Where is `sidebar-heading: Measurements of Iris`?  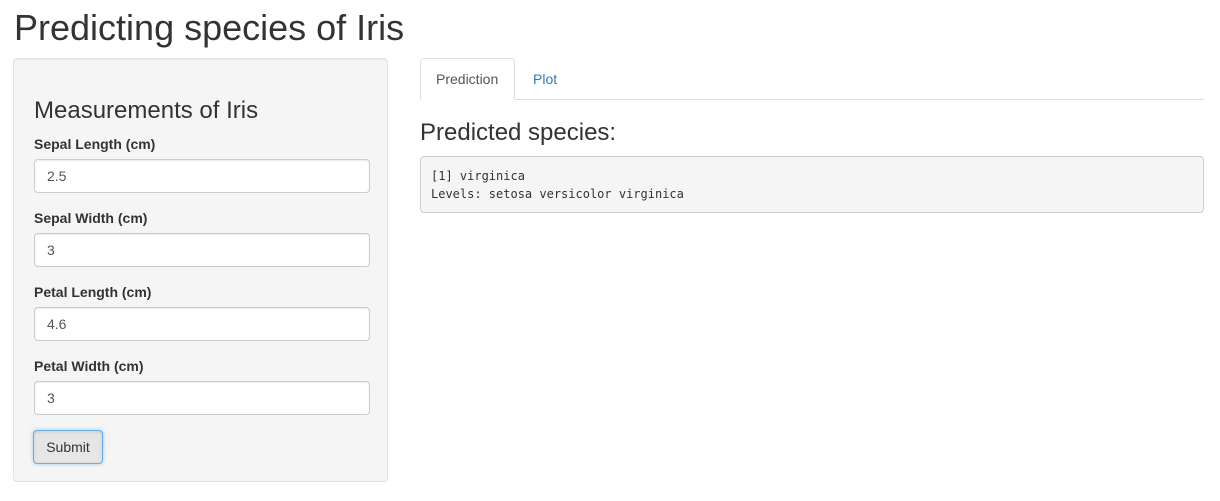 sidebar-heading: Measurements of Iris is located at coordinates (146, 110).